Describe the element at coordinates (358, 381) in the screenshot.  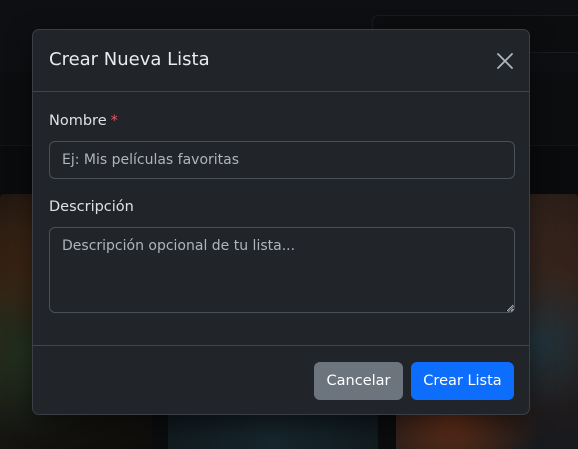
I see `cancel-button: Cancelar` at that location.